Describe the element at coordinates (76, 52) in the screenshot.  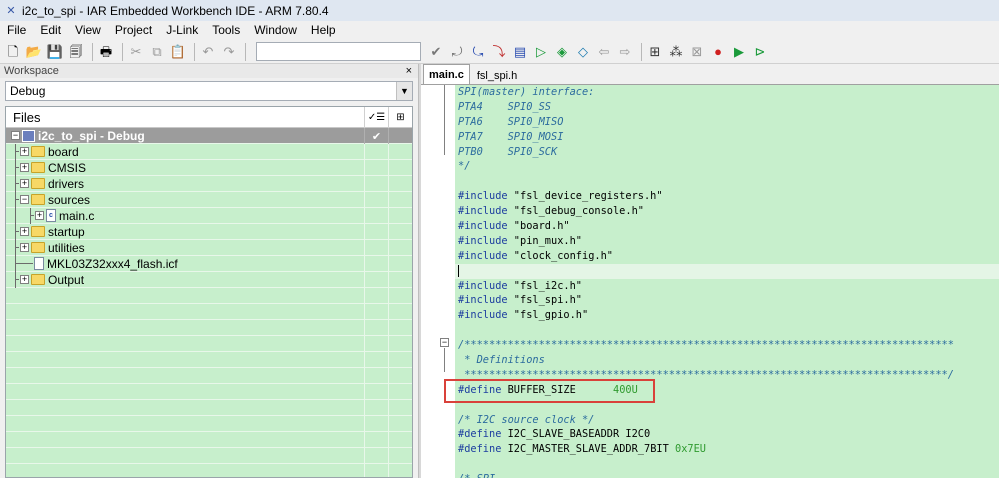
I see `save-all-icon: 🗐` at that location.